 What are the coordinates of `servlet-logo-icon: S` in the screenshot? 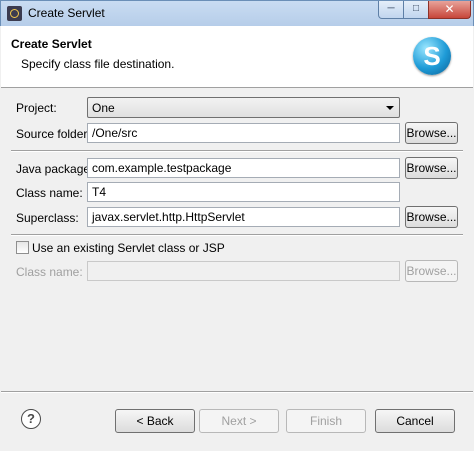 It's located at (432, 56).